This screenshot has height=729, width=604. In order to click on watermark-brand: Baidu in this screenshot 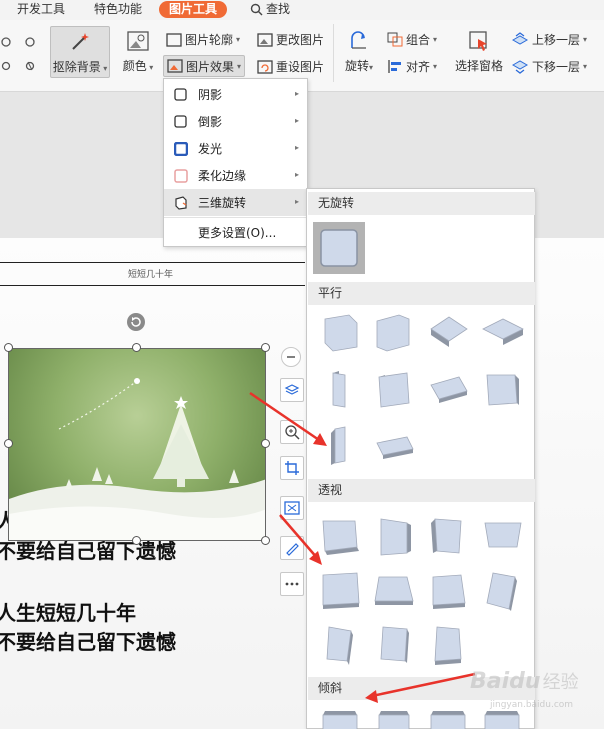, I will do `click(505, 681)`.